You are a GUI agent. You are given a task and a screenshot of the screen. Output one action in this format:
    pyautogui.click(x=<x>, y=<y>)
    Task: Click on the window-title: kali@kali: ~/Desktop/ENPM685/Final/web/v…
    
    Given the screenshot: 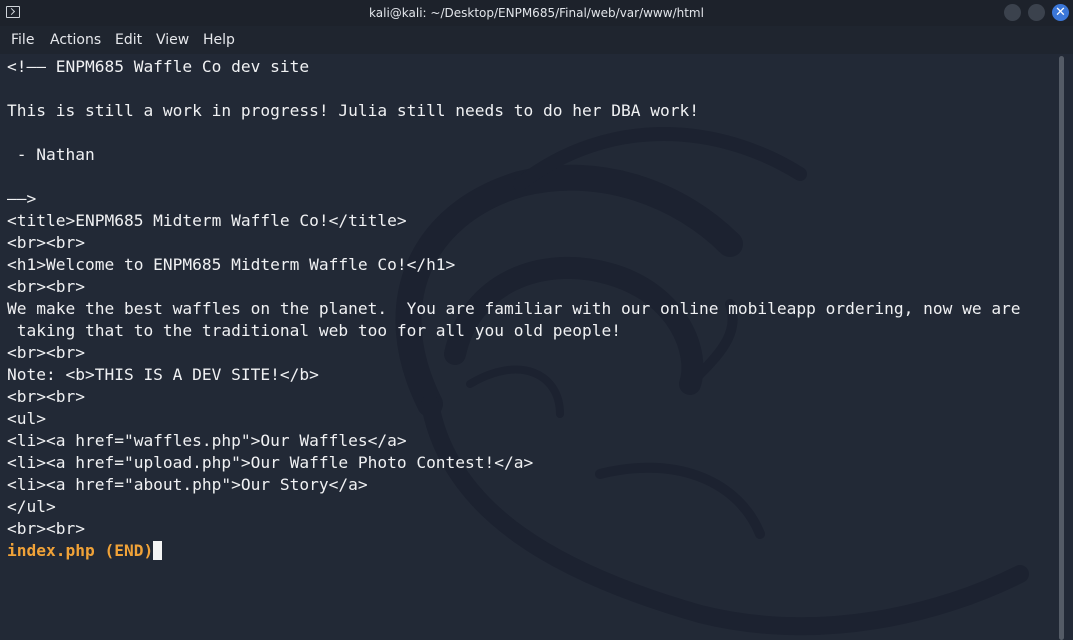 What is the action you would take?
    pyautogui.click(x=536, y=13)
    